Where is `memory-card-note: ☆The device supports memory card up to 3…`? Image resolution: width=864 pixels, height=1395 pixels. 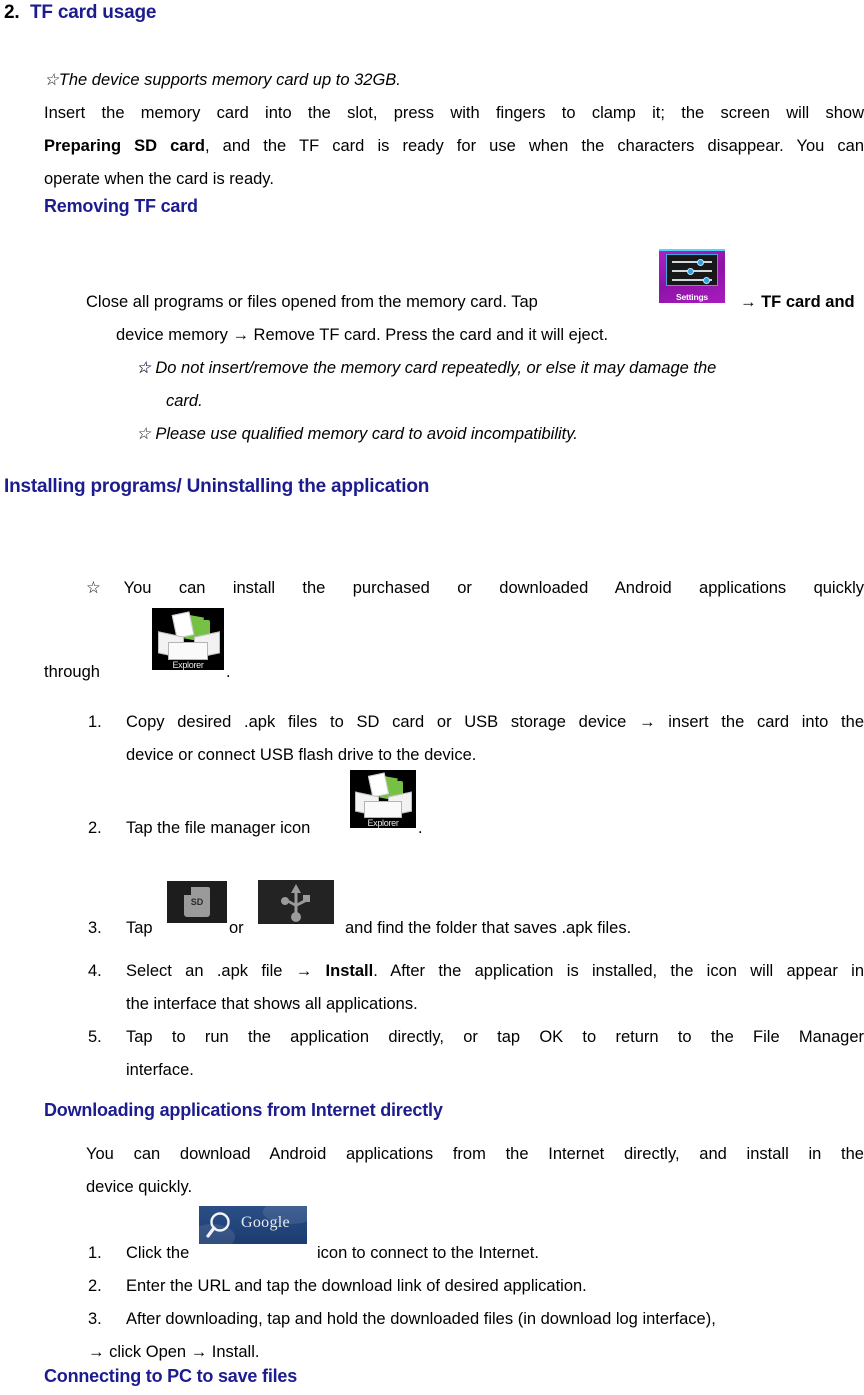 memory-card-note: ☆The device supports memory card up to 3… is located at coordinates (222, 80).